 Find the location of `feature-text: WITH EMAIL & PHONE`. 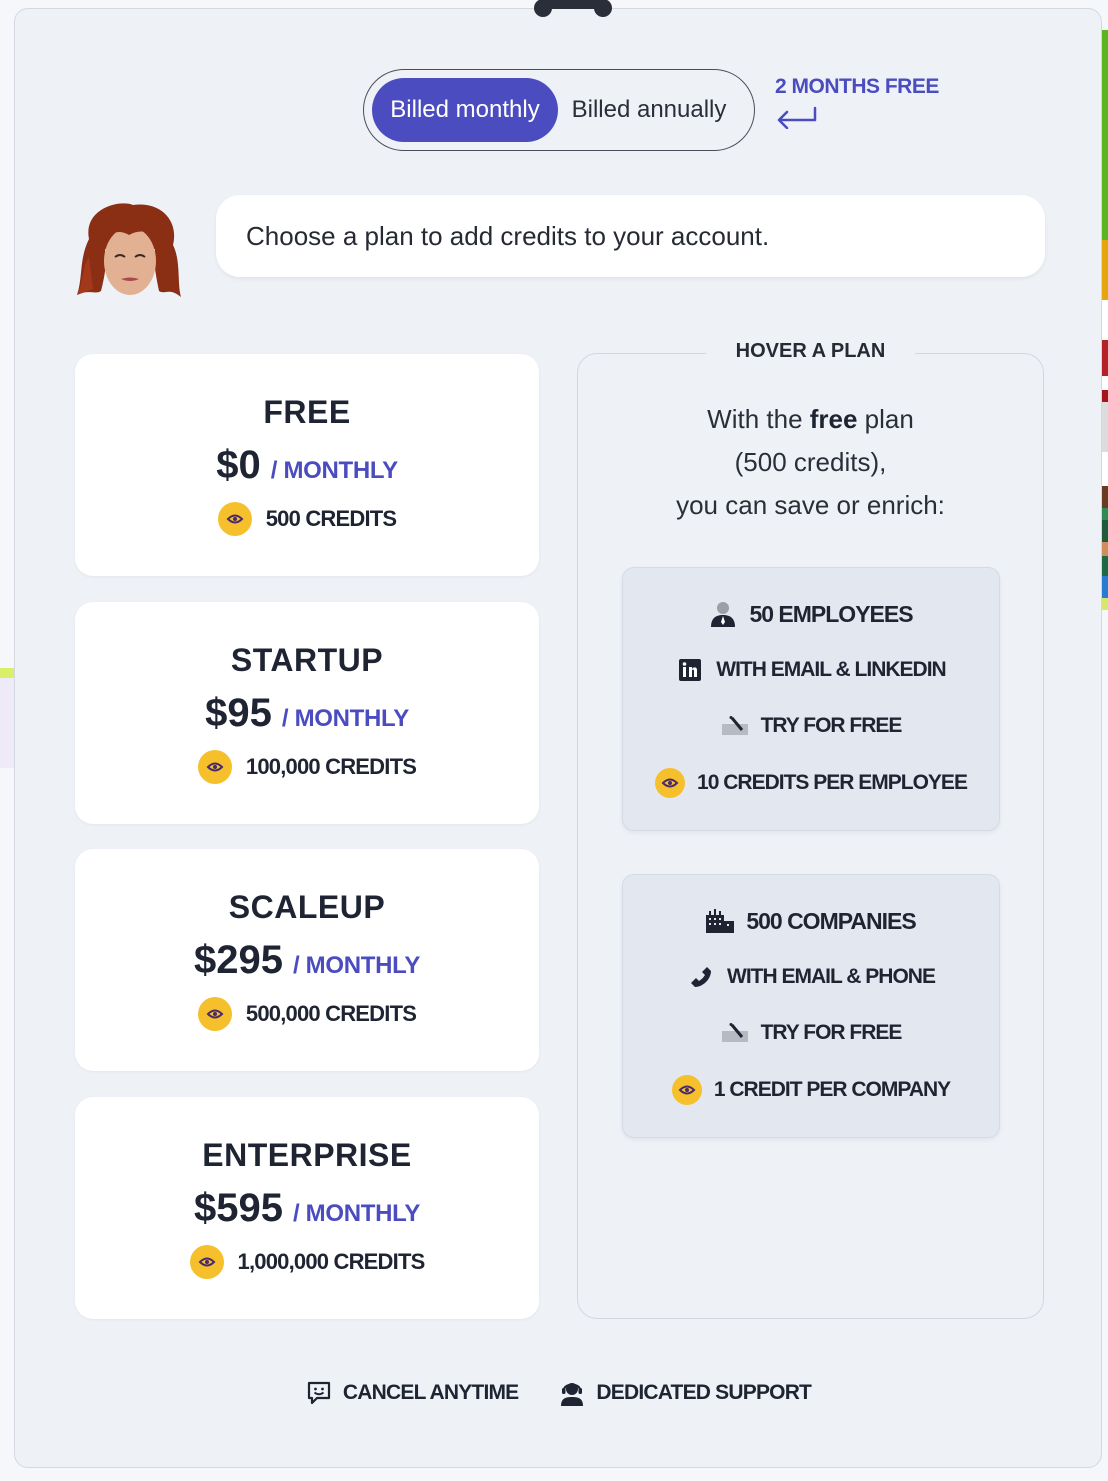

feature-text: WITH EMAIL & PHONE is located at coordinates (831, 976).